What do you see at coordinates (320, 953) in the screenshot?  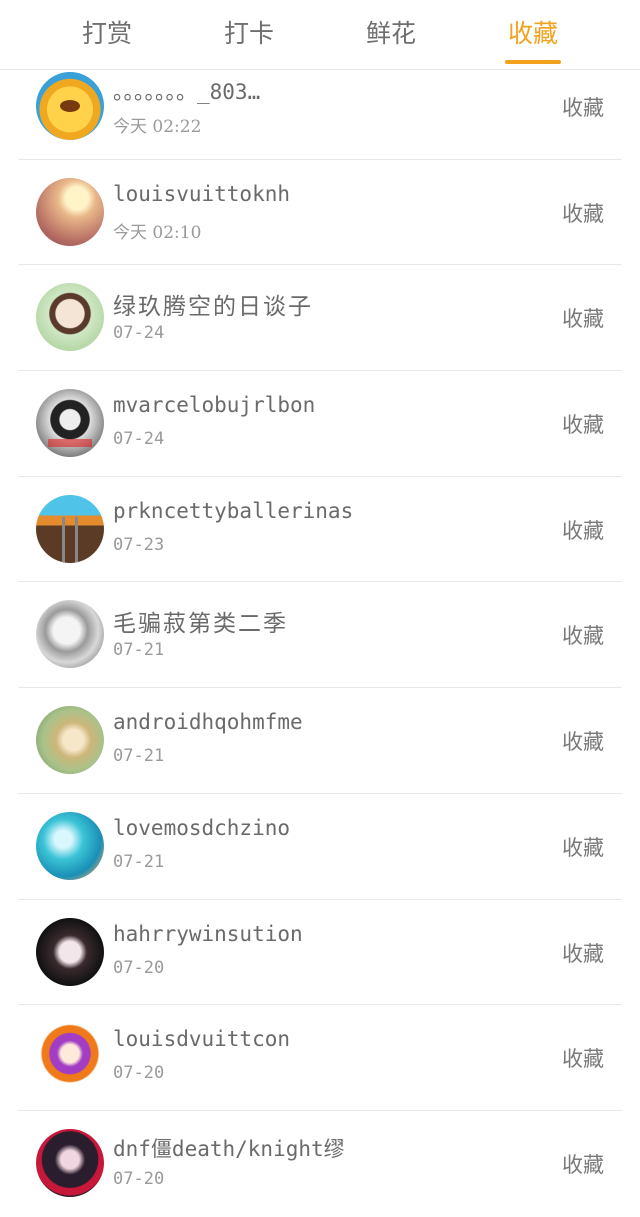 I see `list-item: hahrrywinsution 07-20 收藏` at bounding box center [320, 953].